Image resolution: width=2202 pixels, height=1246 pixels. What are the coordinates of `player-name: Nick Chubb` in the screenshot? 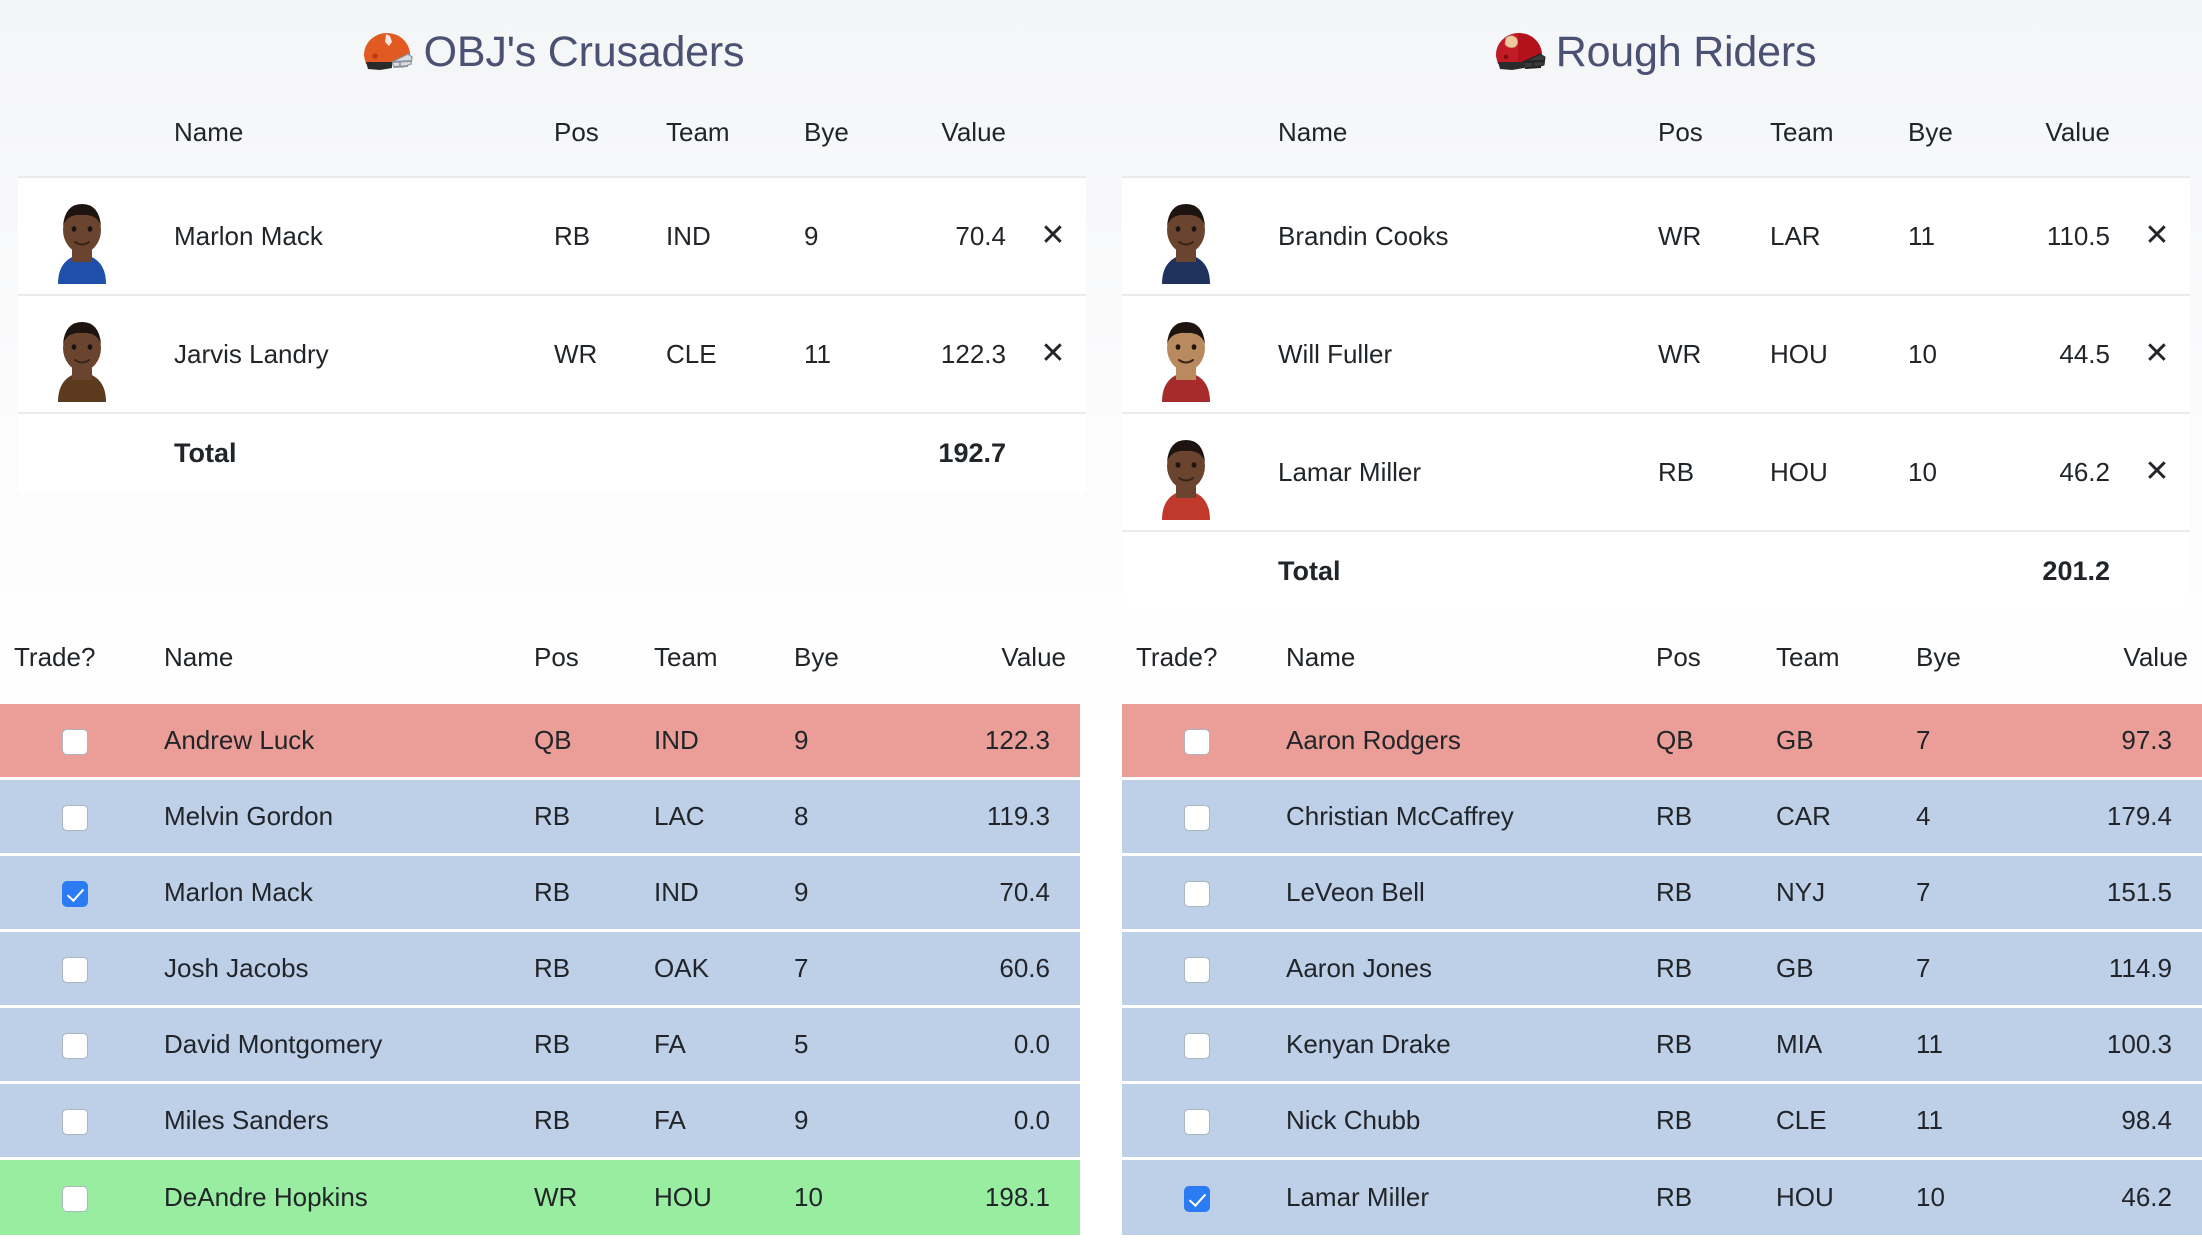 It's located at (1457, 1120).